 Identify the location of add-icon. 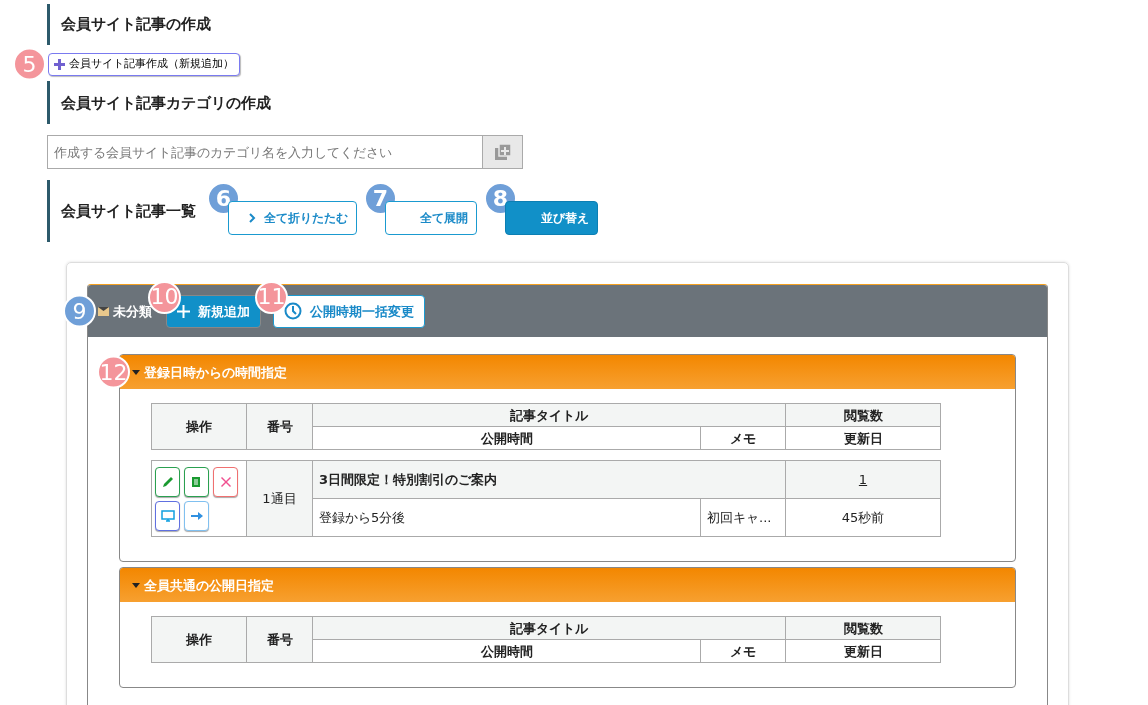
(502, 152).